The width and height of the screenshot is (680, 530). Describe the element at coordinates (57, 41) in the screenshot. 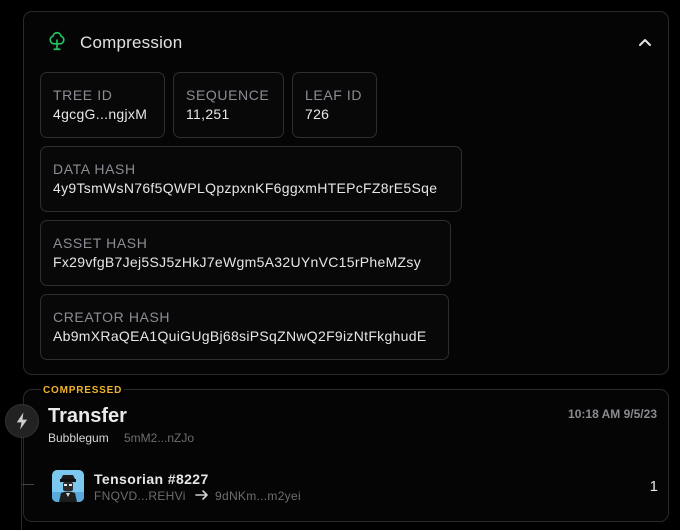

I see `tree-icon` at that location.